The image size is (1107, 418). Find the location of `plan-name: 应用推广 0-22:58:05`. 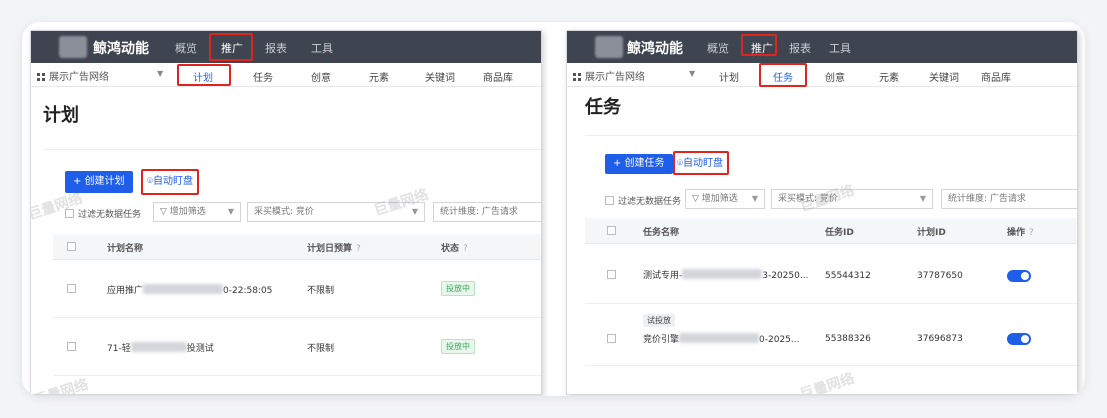

plan-name: 应用推广 0-22:58:05 is located at coordinates (189, 289).